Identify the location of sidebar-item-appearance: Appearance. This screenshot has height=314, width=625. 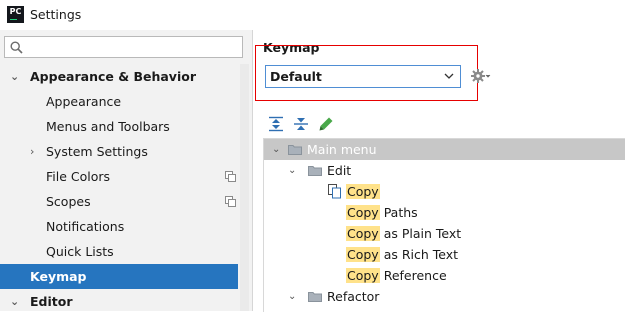
(119, 101).